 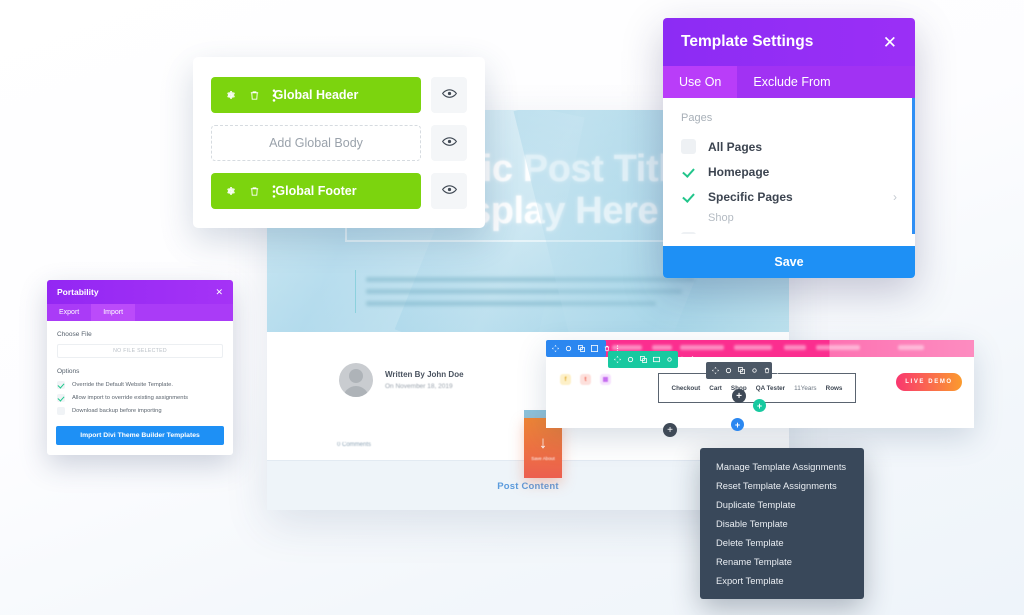 What do you see at coordinates (140, 292) in the screenshot?
I see `portability-header: Portability ✕` at bounding box center [140, 292].